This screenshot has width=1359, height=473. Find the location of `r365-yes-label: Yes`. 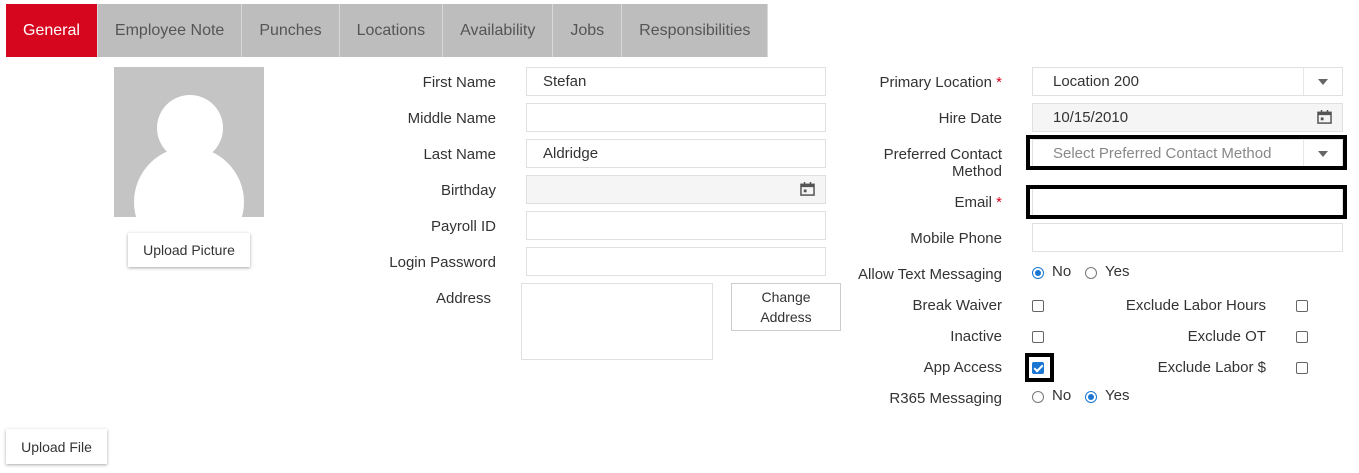

r365-yes-label: Yes is located at coordinates (1117, 395).